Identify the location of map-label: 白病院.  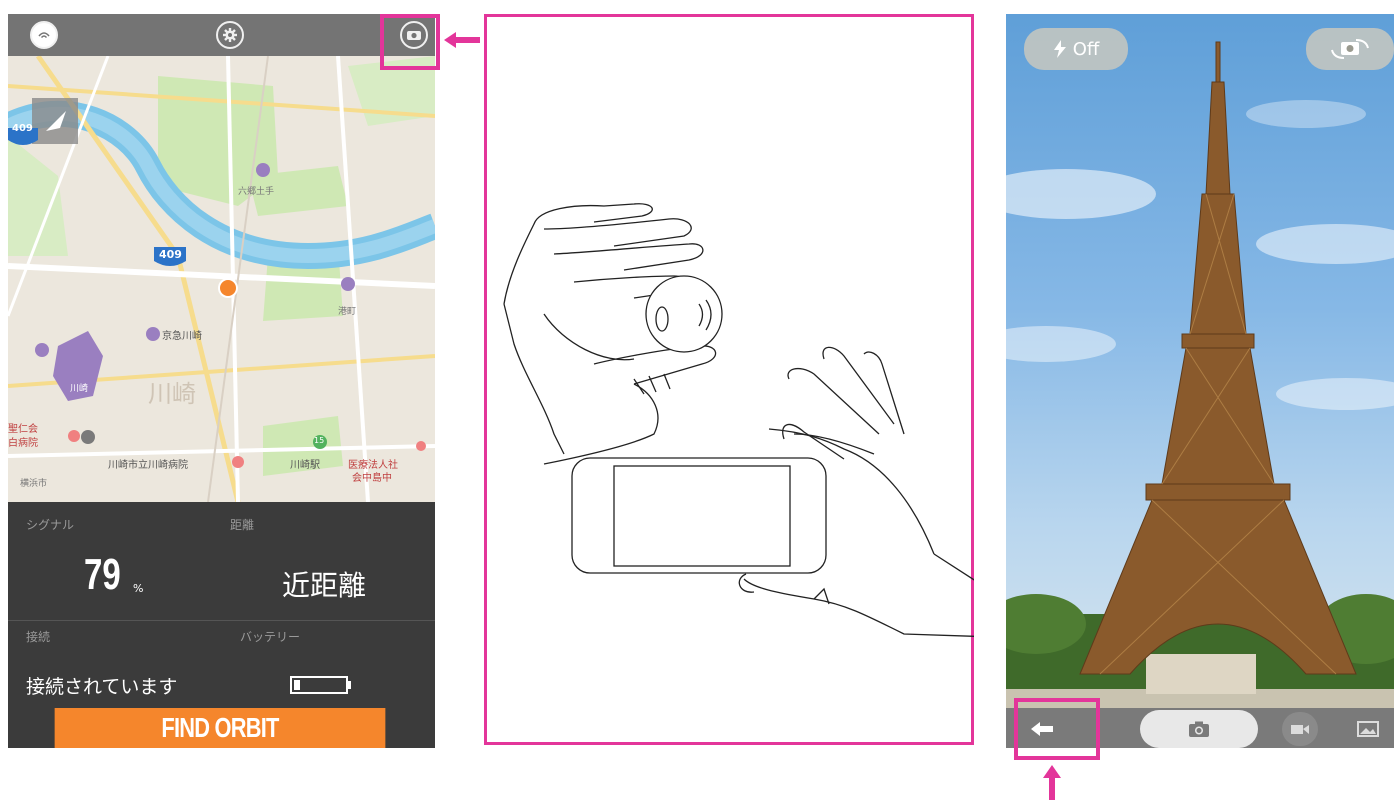
(23, 443).